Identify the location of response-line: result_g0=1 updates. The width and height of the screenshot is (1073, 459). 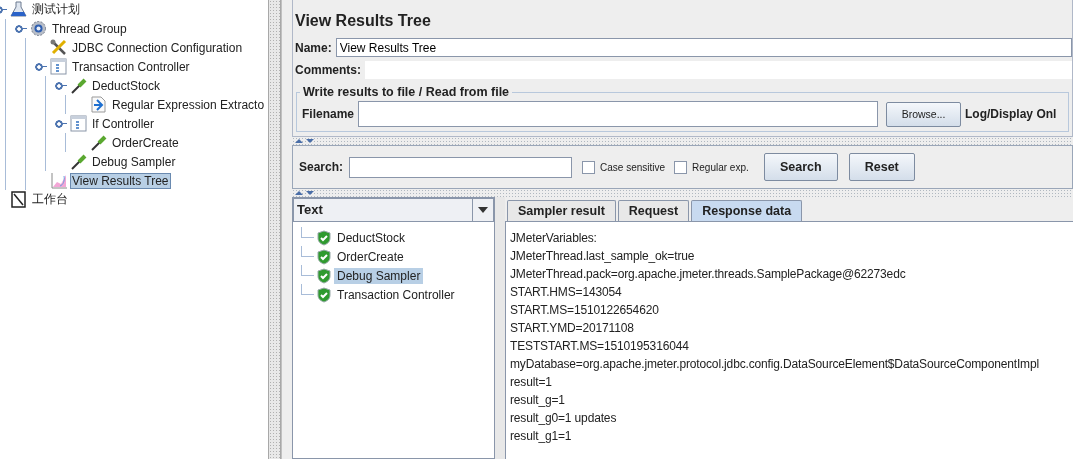
(564, 418).